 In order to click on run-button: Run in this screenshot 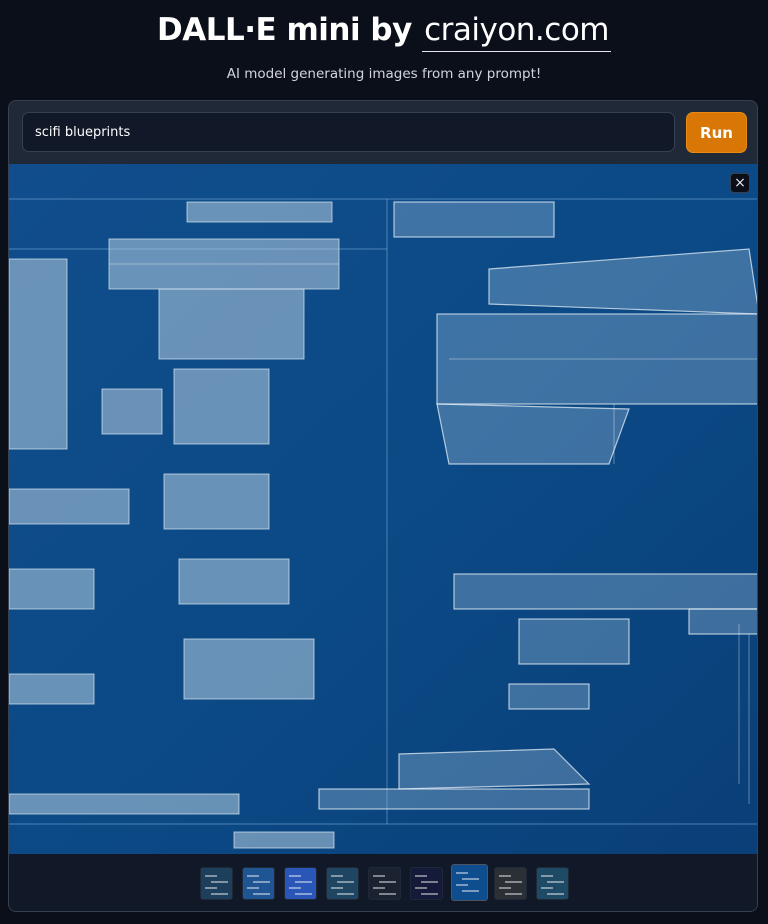, I will do `click(716, 132)`.